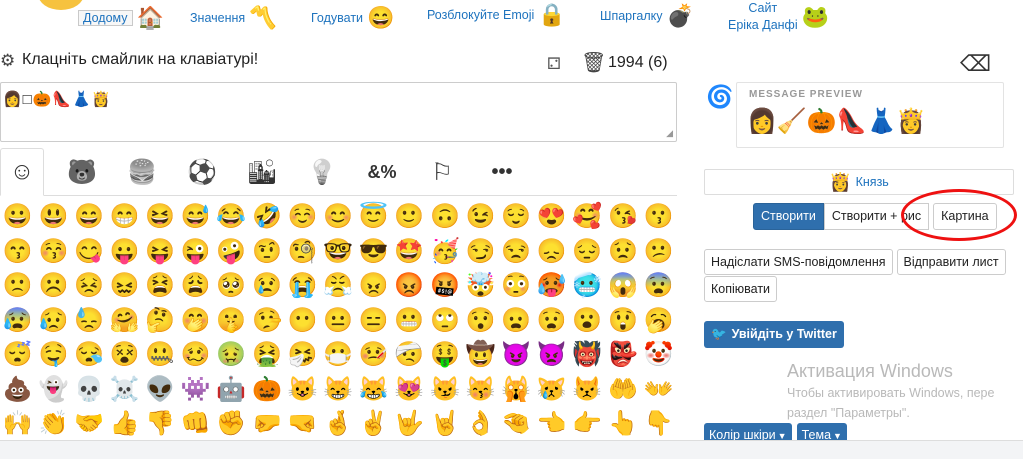  What do you see at coordinates (267, 390) in the screenshot?
I see `emoji-key: 🎃` at bounding box center [267, 390].